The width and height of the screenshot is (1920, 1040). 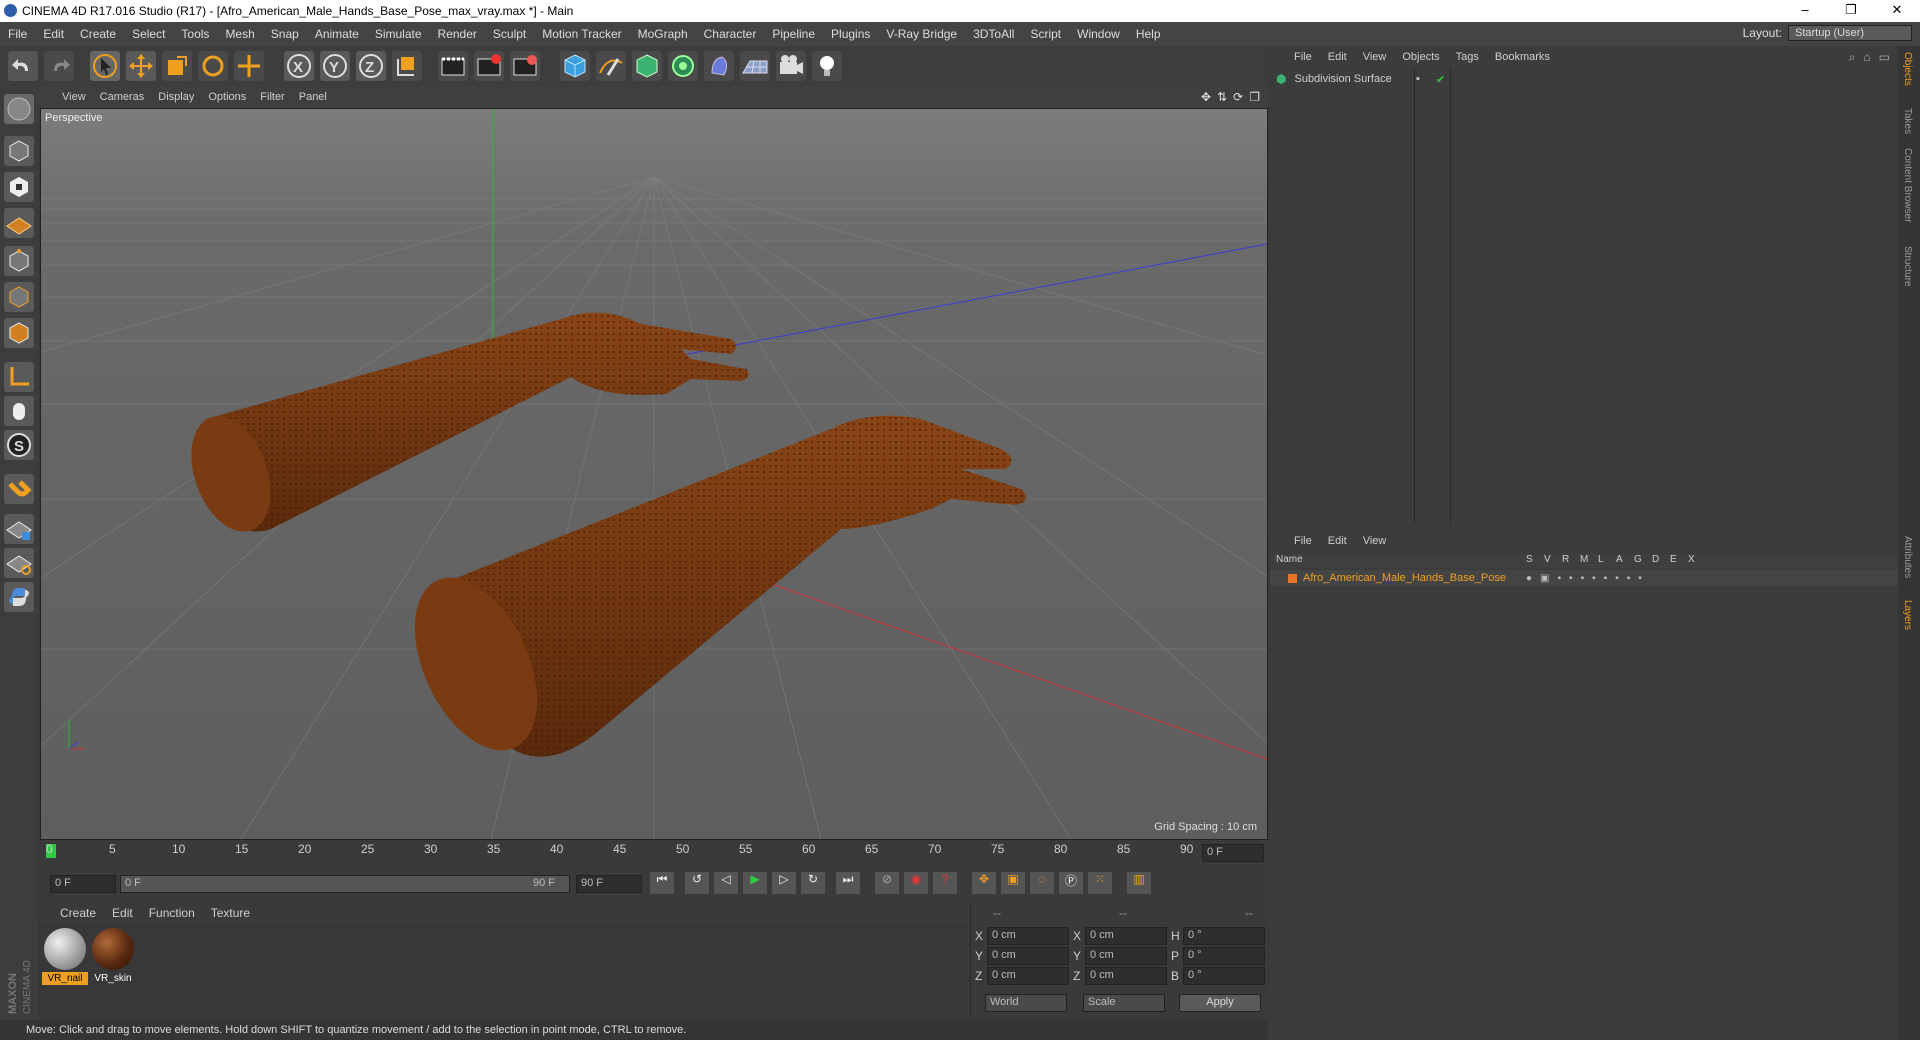 What do you see at coordinates (239, 34) in the screenshot?
I see `menu-mesh: Mesh` at bounding box center [239, 34].